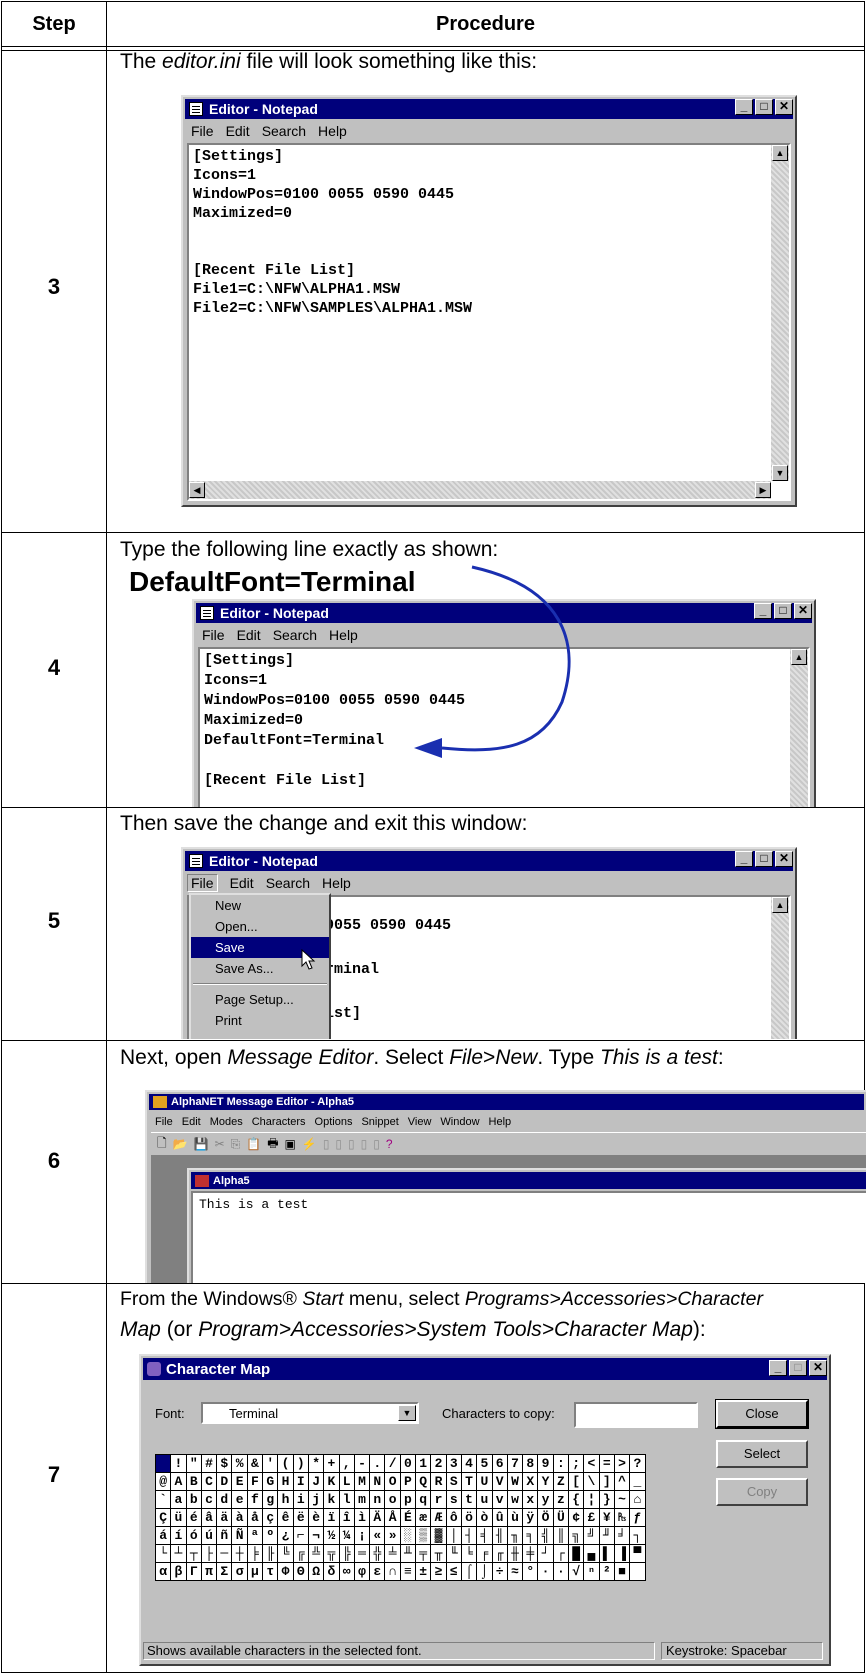 This screenshot has width=867, height=1674. Describe the element at coordinates (423, 1499) in the screenshot. I see `character-cell: q` at that location.